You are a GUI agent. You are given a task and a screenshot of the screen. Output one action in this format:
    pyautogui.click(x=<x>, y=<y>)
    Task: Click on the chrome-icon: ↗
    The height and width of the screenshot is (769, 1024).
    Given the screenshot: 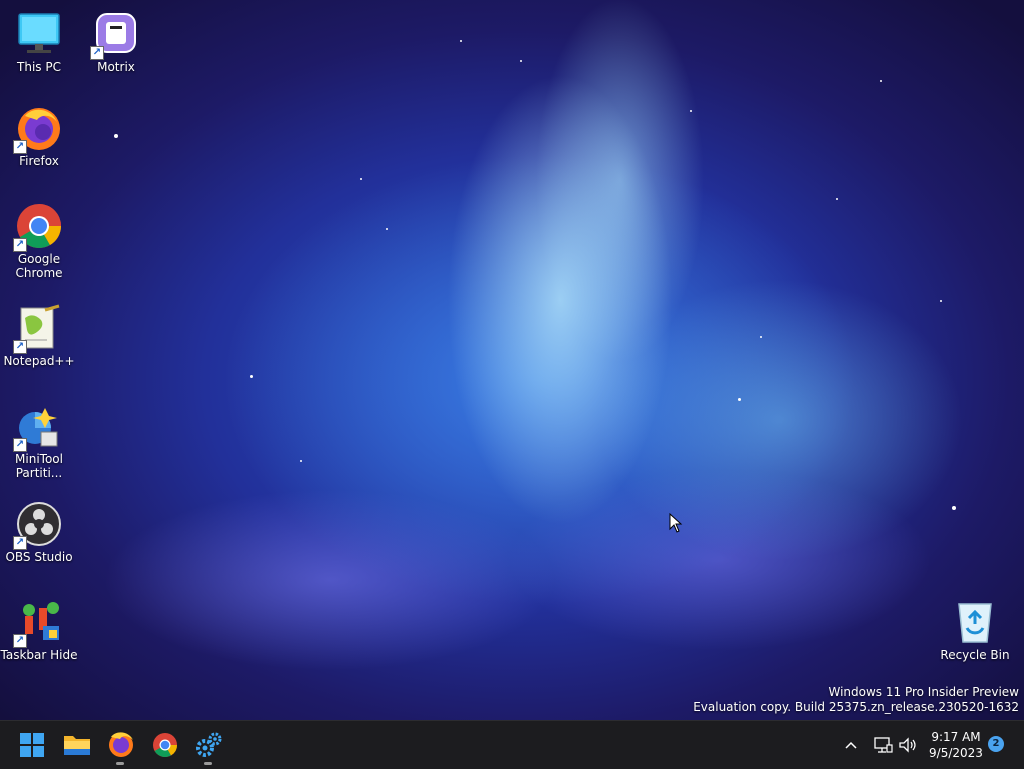 What is the action you would take?
    pyautogui.click(x=38, y=227)
    